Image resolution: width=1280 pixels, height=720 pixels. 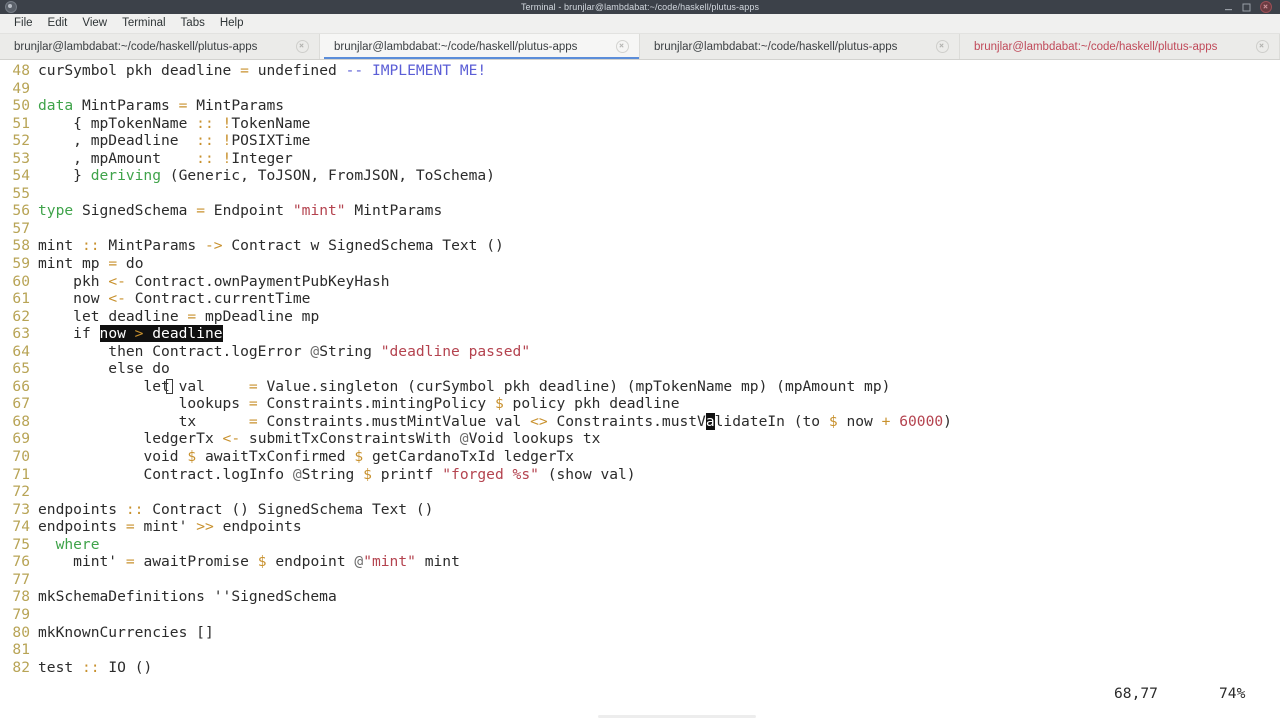 I want to click on close-icon, so click(x=1266, y=7).